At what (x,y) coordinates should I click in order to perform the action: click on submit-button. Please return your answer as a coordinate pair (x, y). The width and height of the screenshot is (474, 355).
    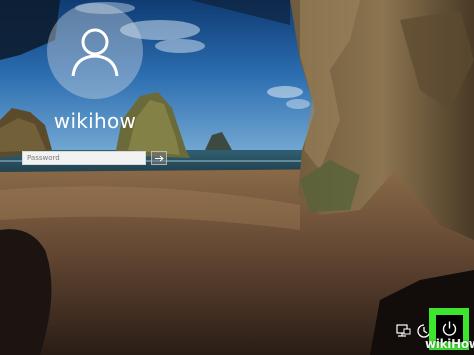
    Looking at the image, I should click on (159, 158).